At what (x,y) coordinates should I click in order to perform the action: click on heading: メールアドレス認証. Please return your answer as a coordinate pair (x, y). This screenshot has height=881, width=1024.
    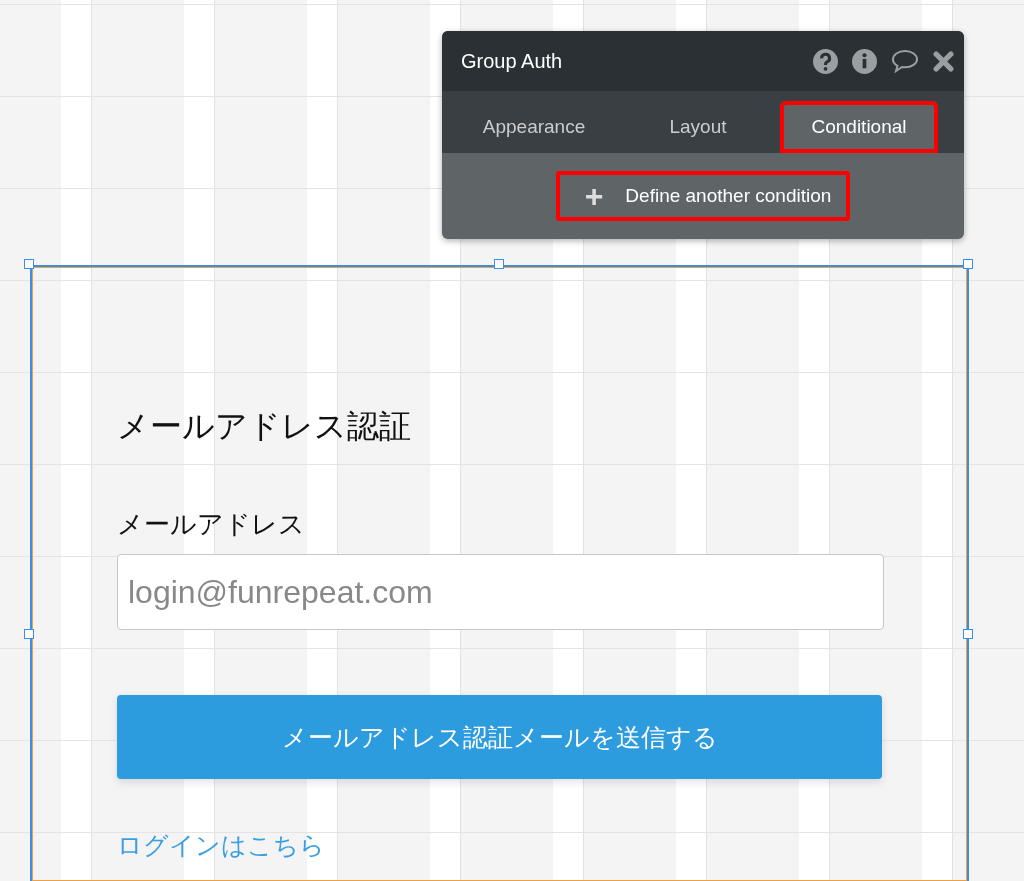
    Looking at the image, I should click on (264, 426).